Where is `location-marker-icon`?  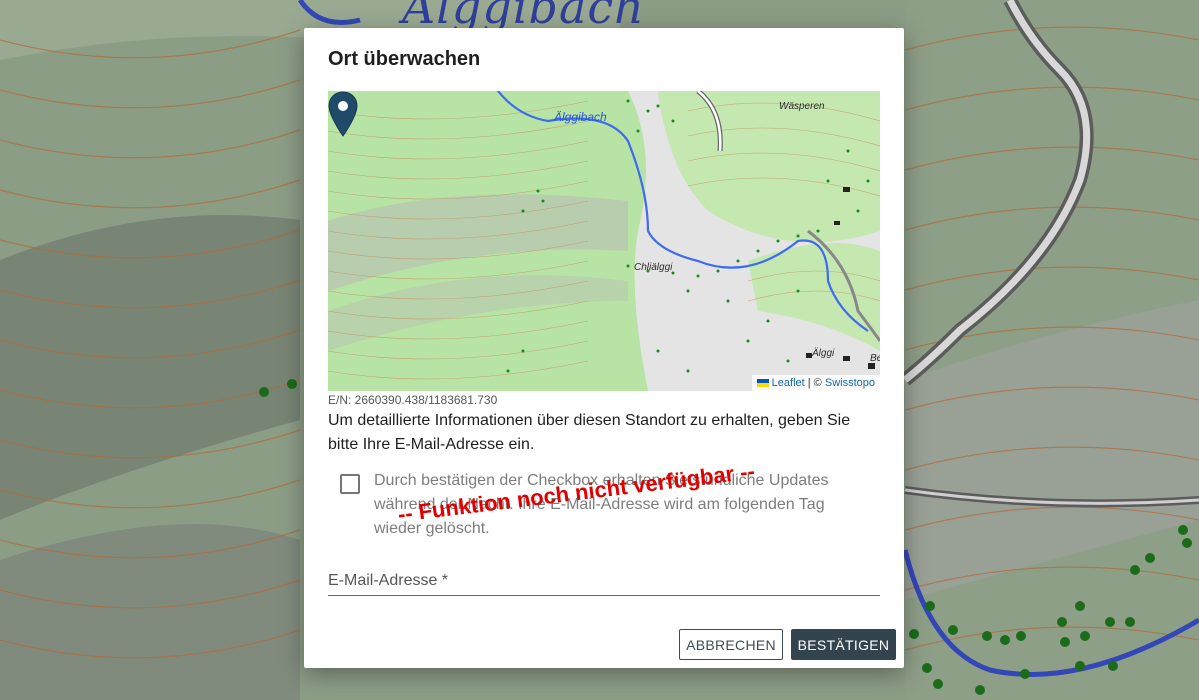
location-marker-icon is located at coordinates (343, 114).